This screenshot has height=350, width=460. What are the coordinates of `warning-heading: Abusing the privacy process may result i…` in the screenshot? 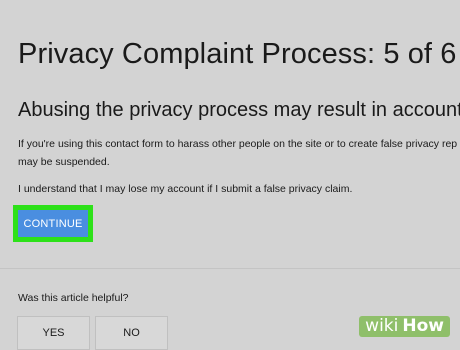 It's located at (239, 110).